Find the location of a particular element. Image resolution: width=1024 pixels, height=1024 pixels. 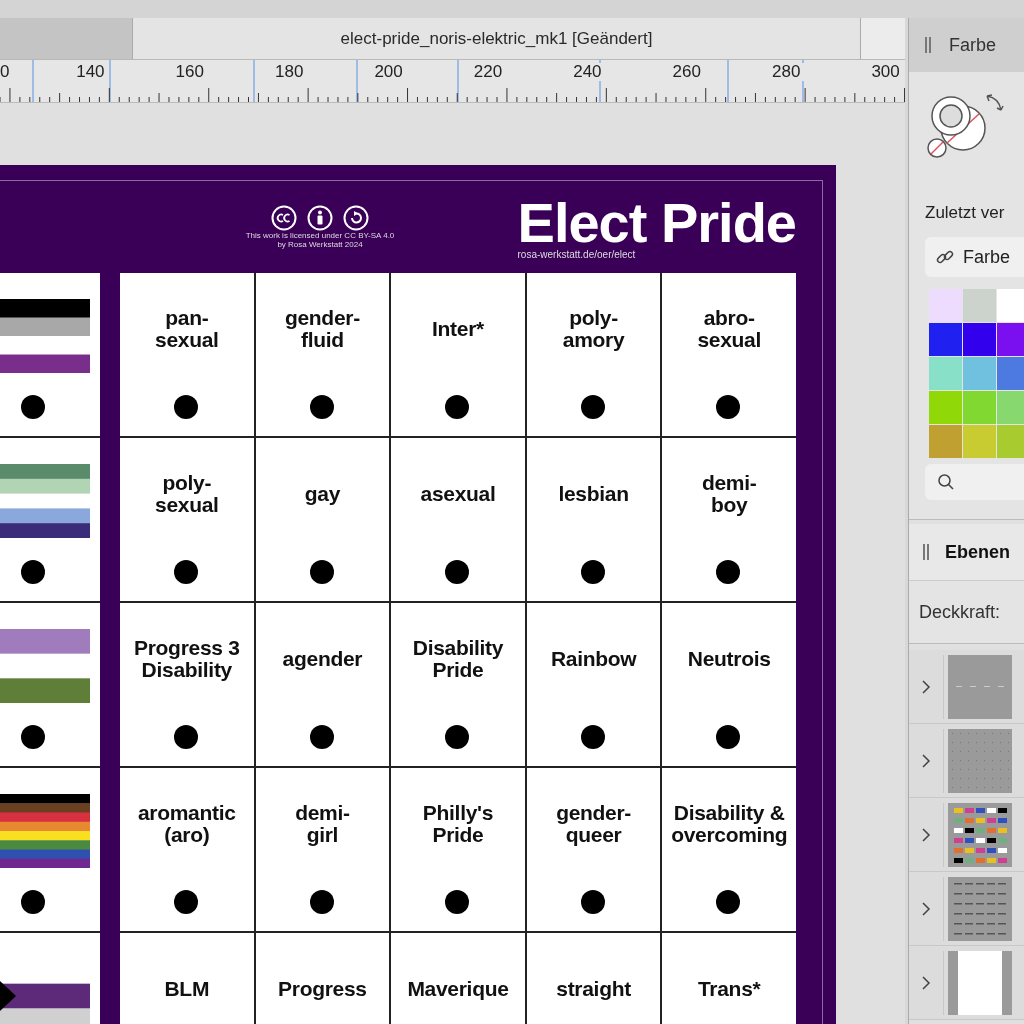

term-label: Trans* is located at coordinates (729, 988).